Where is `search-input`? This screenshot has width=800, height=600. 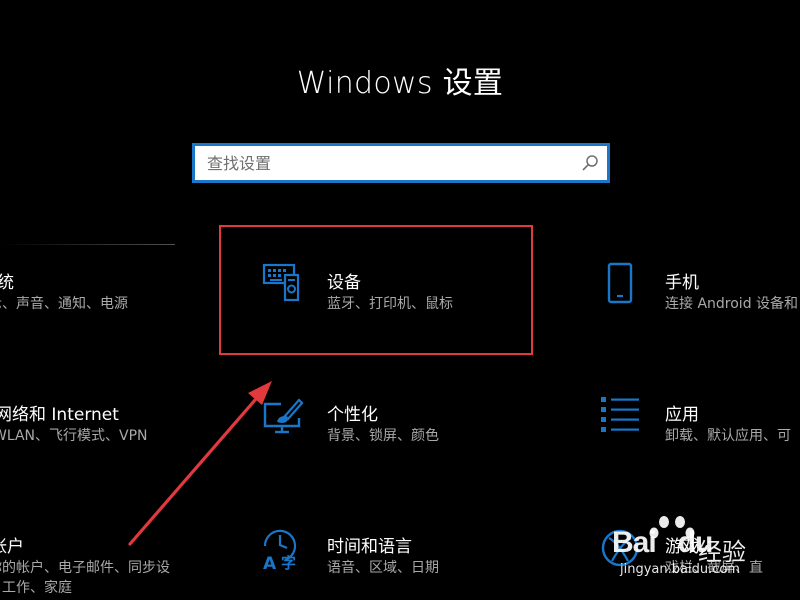 search-input is located at coordinates (386, 163).